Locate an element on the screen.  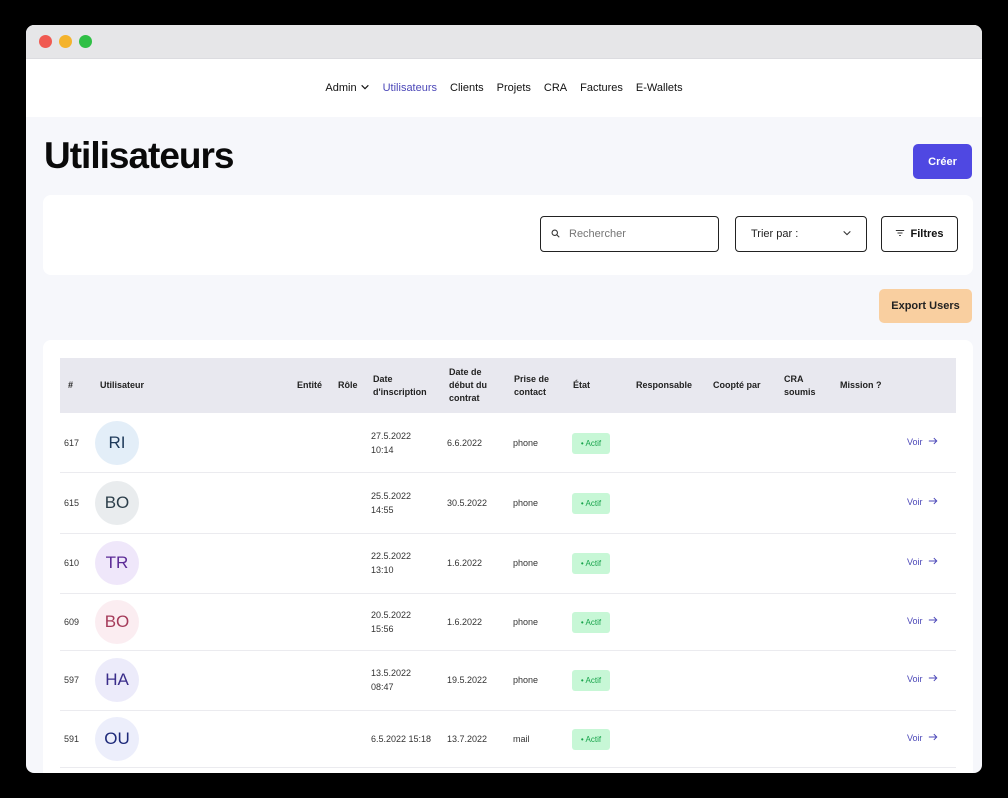
search-icon is located at coordinates (555, 234).